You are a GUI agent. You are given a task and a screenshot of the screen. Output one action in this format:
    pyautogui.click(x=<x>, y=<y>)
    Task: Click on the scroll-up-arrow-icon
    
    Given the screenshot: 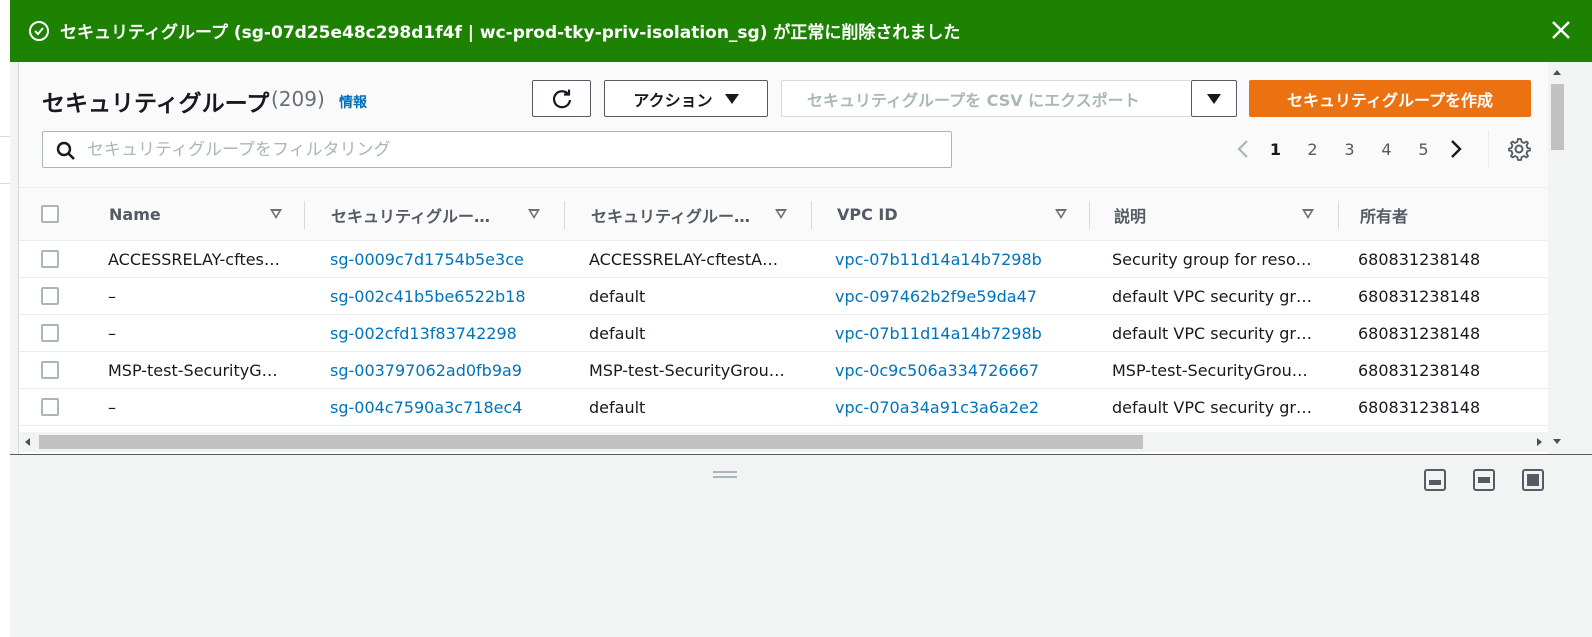 What is the action you would take?
    pyautogui.click(x=1557, y=72)
    